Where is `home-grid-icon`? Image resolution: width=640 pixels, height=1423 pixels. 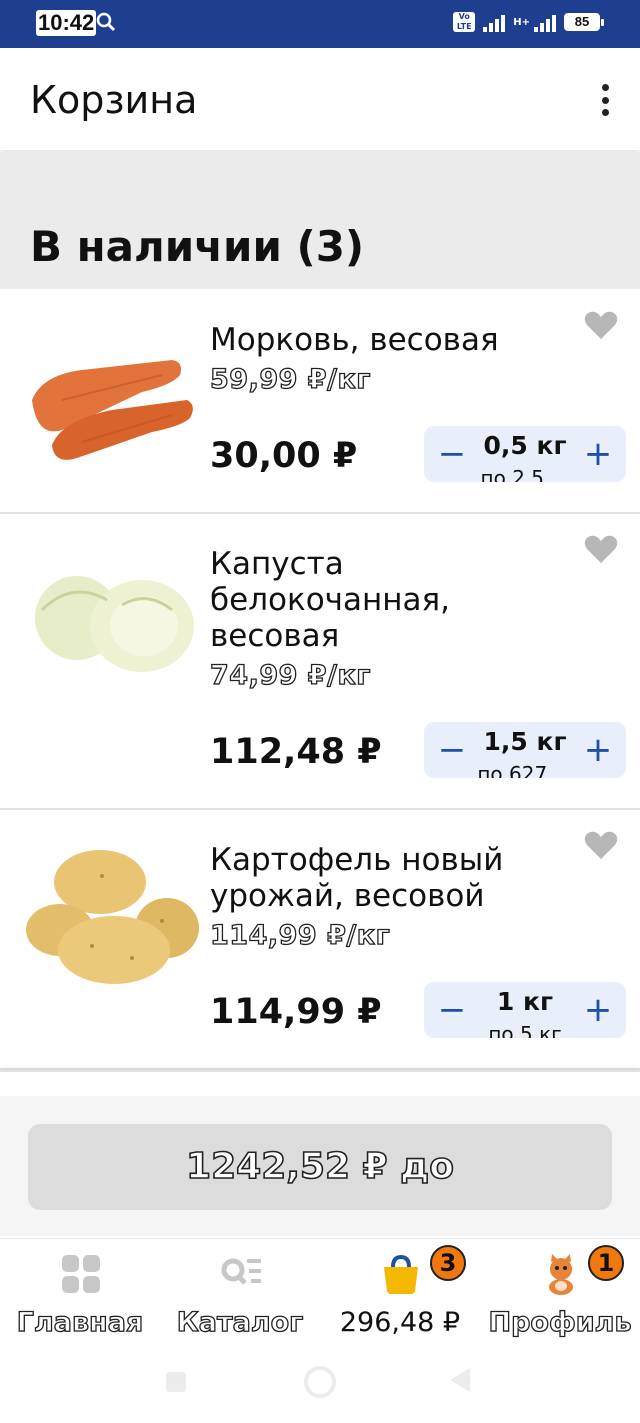
home-grid-icon is located at coordinates (81, 1274).